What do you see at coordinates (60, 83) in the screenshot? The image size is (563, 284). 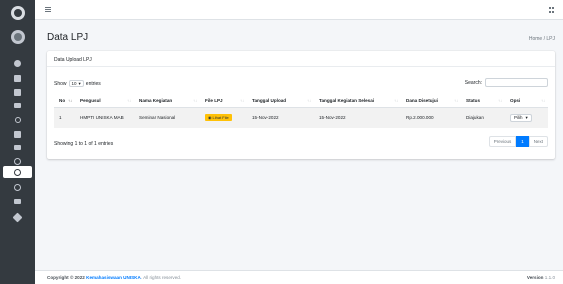 I see `show-label: Show` at bounding box center [60, 83].